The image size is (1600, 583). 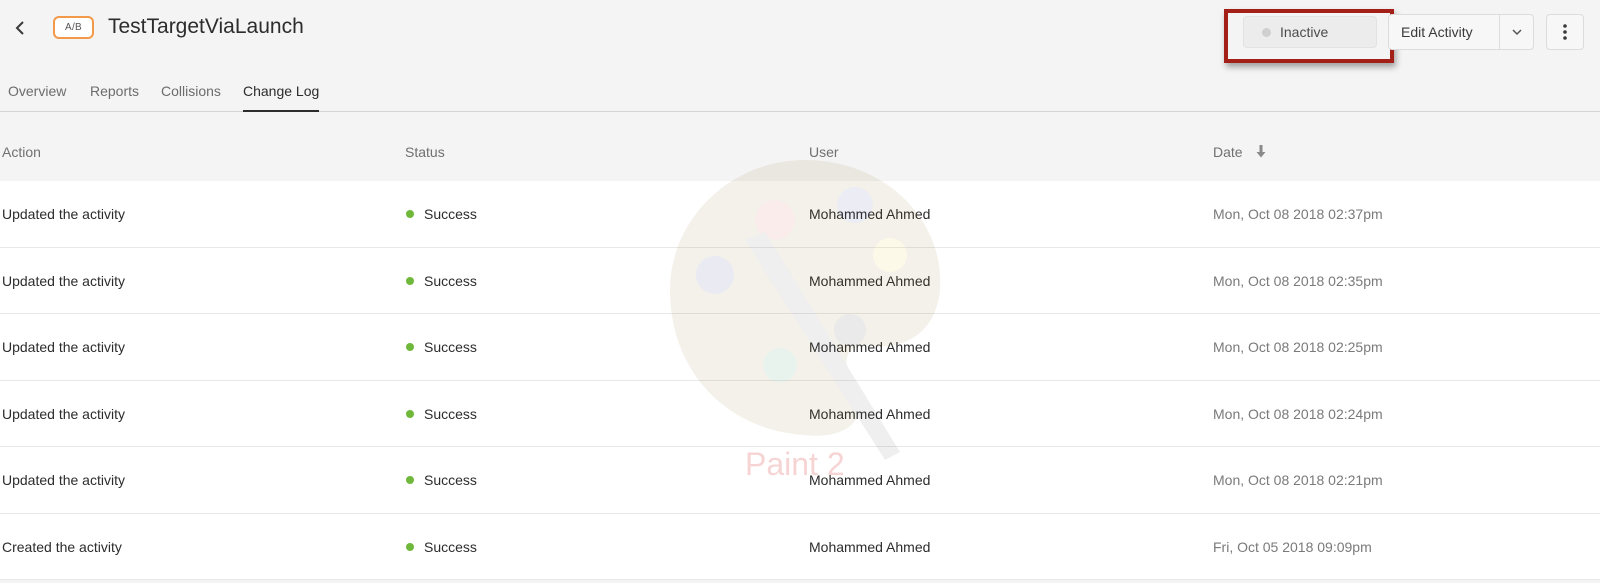 I want to click on more-actions-button, so click(x=1565, y=32).